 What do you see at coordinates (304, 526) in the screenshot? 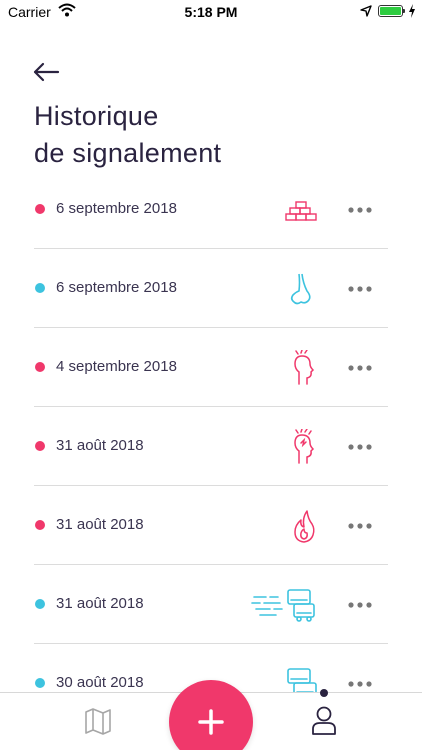
I see `fire-icon` at bounding box center [304, 526].